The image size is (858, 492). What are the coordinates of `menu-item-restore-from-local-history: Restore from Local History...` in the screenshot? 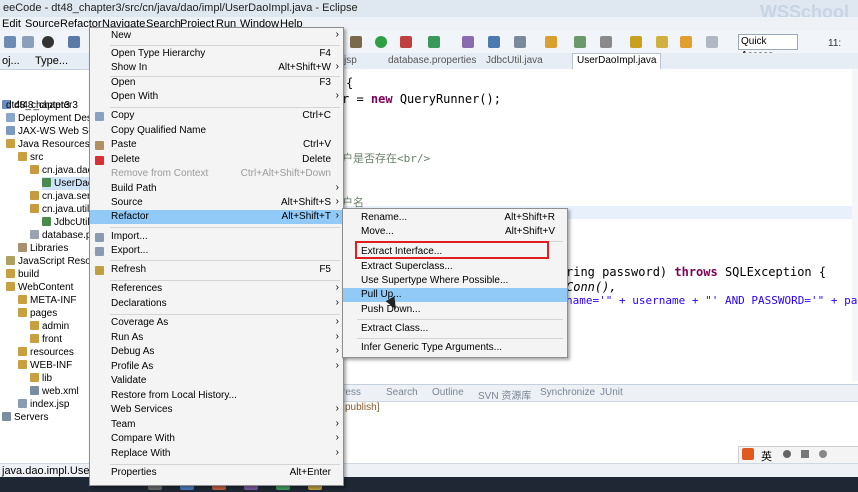 It's located at (216, 396).